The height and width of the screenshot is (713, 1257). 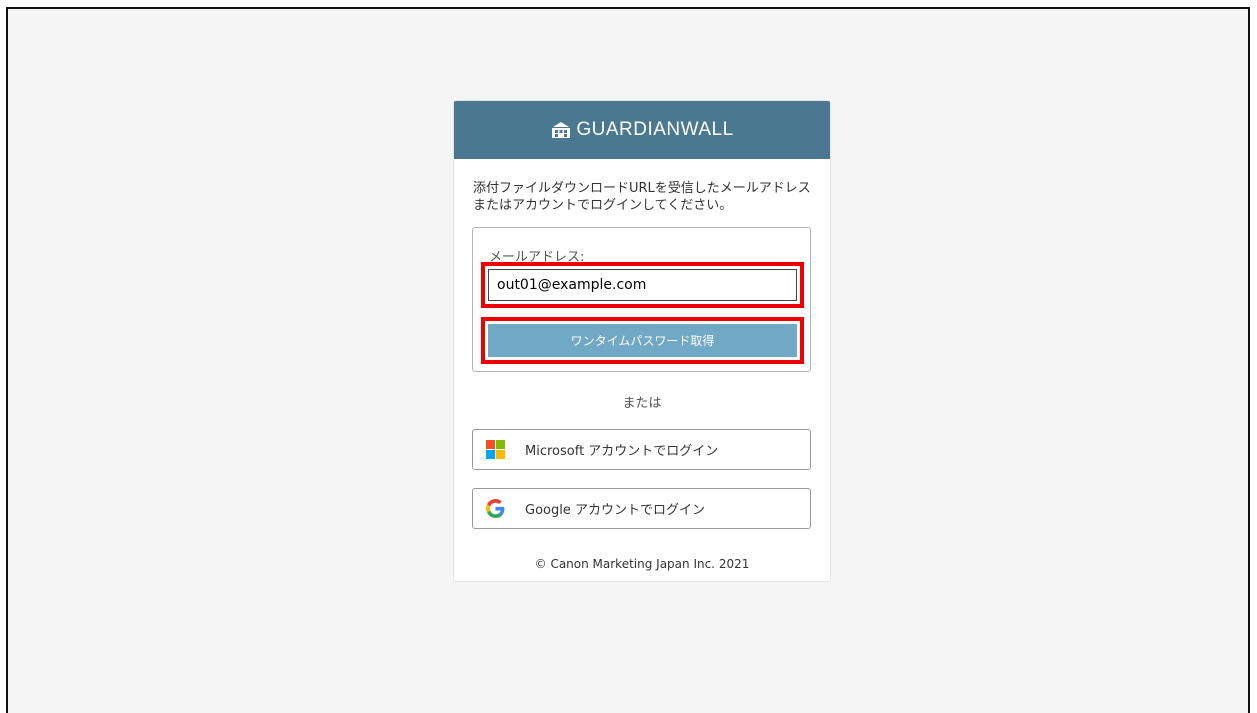 What do you see at coordinates (642, 564) in the screenshot?
I see `copyright-footer: © Canon Marketing Japan Inc. 2021` at bounding box center [642, 564].